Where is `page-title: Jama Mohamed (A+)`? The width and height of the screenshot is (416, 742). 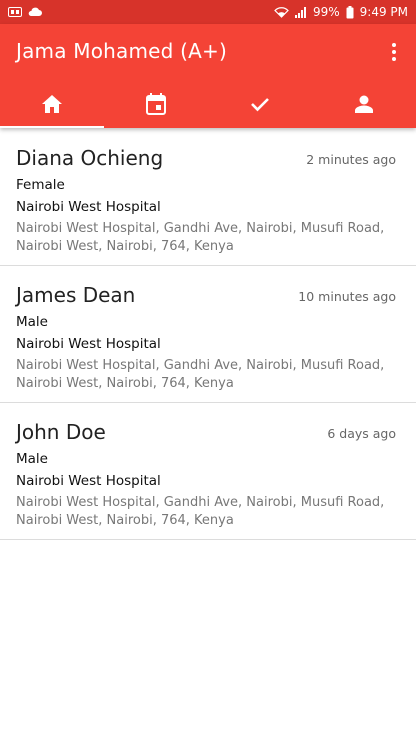
page-title: Jama Mohamed (A+) is located at coordinates (121, 51).